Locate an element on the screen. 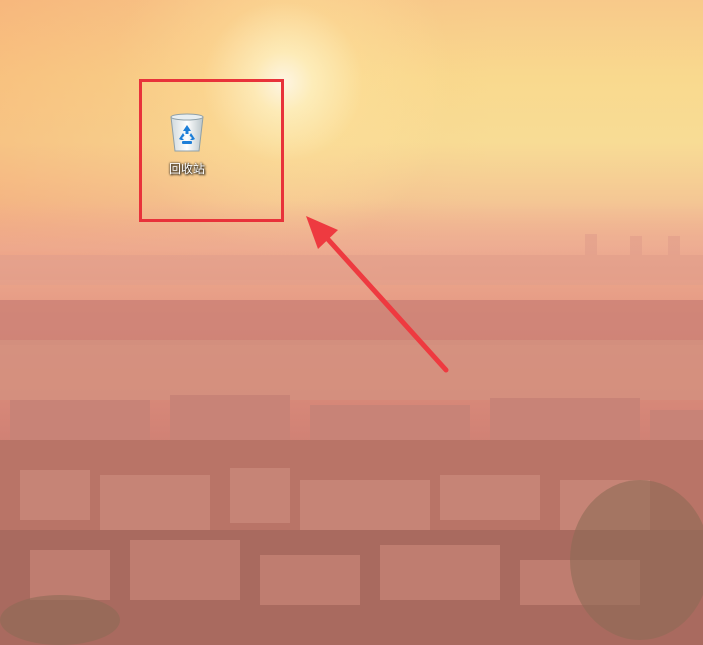 The width and height of the screenshot is (703, 645). recycle-bin-shortcut: 回收站 is located at coordinates (187, 146).